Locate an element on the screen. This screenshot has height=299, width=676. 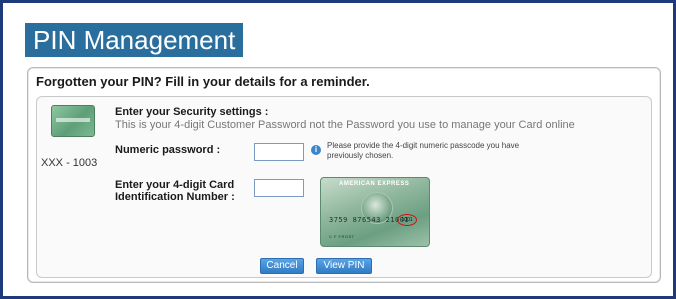
security-heading: Enter your Security settings : is located at coordinates (192, 112).